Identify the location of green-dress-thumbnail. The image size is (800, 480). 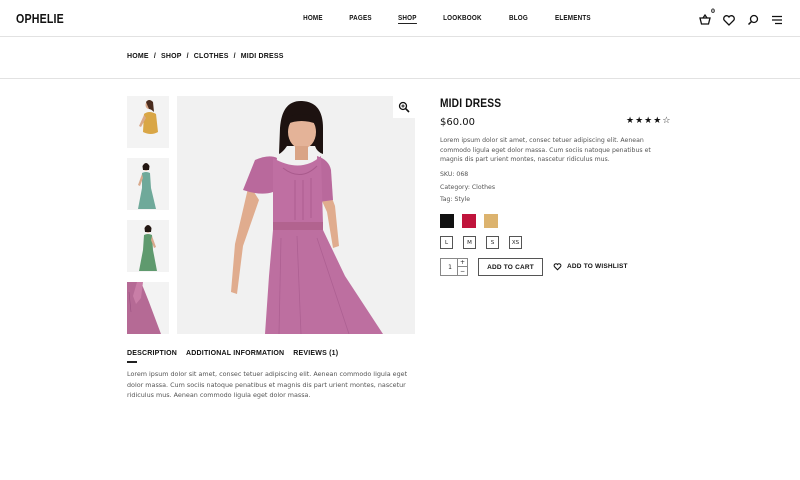
(148, 246).